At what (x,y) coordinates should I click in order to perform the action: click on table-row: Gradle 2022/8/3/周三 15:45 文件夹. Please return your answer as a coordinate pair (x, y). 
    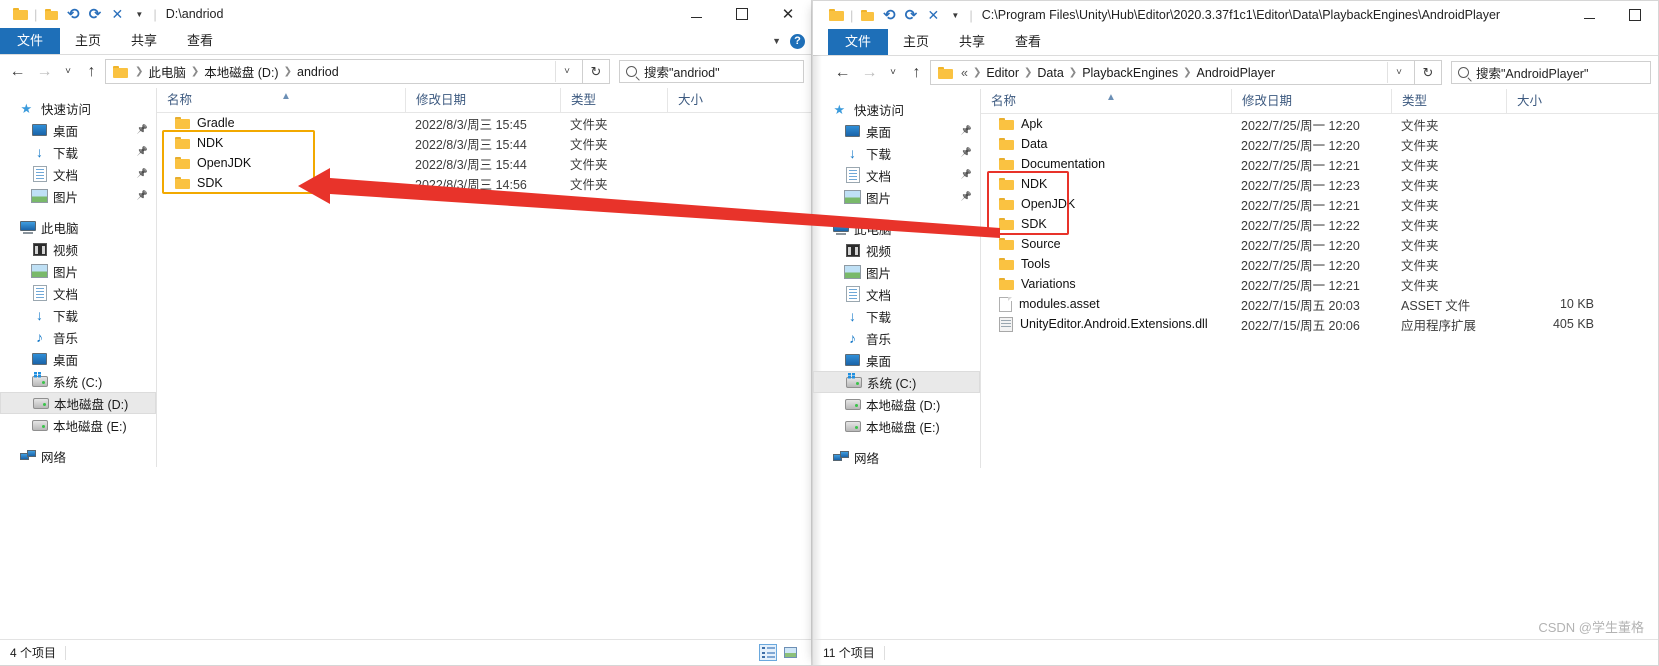
    Looking at the image, I should click on (484, 123).